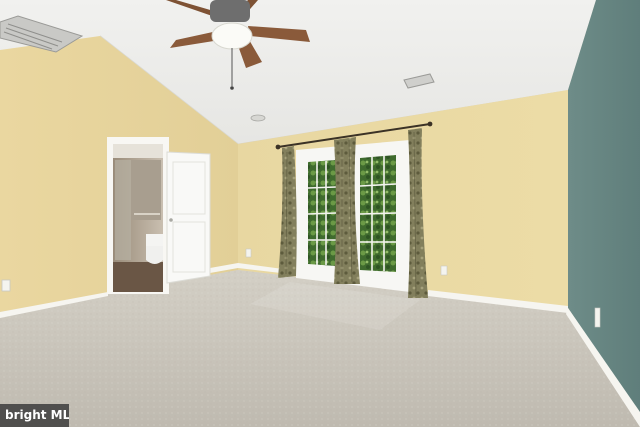  What do you see at coordinates (430, 124) in the screenshot?
I see `curtain-rod-finial-right` at bounding box center [430, 124].